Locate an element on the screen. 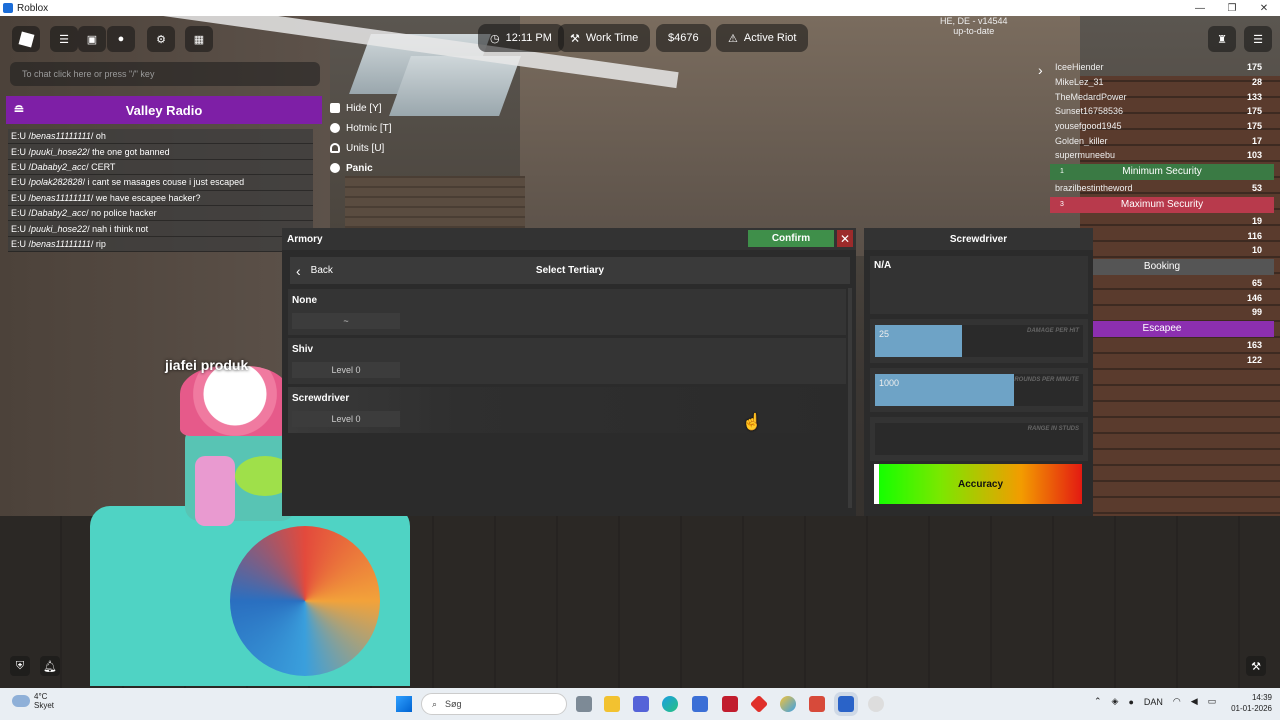 Image resolution: width=1280 pixels, height=720 pixels. money-pill: $4676 is located at coordinates (683, 38).